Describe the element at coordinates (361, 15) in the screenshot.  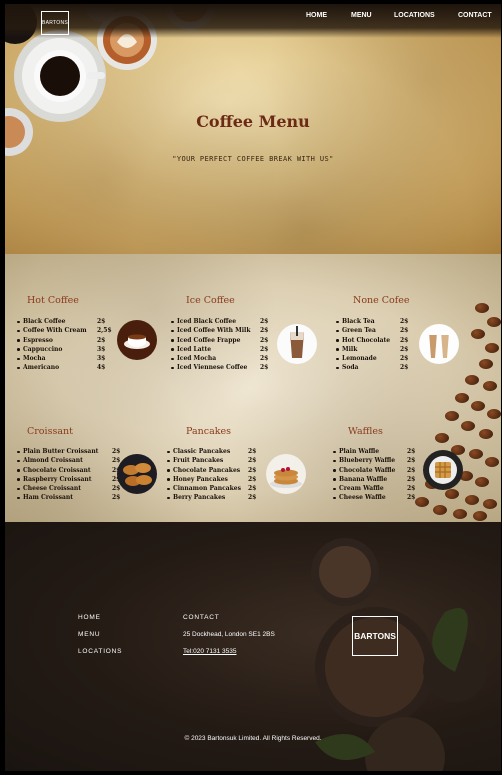
I see `nav-menu: MENU` at that location.